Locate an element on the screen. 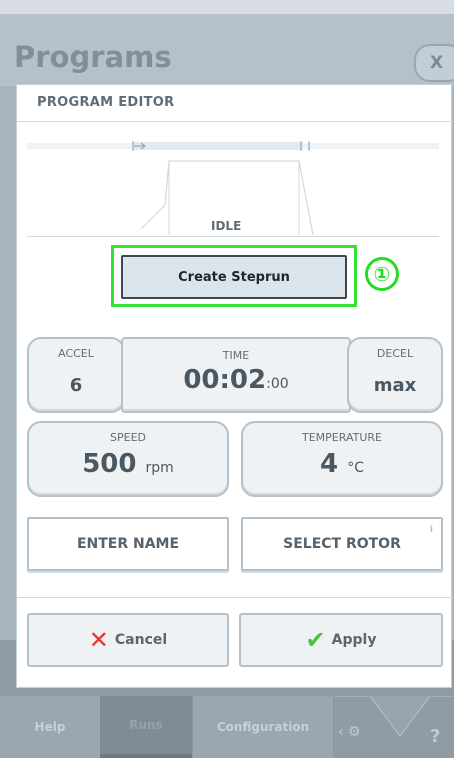 This screenshot has width=454, height=758. decel-field: DECEL max is located at coordinates (395, 375).